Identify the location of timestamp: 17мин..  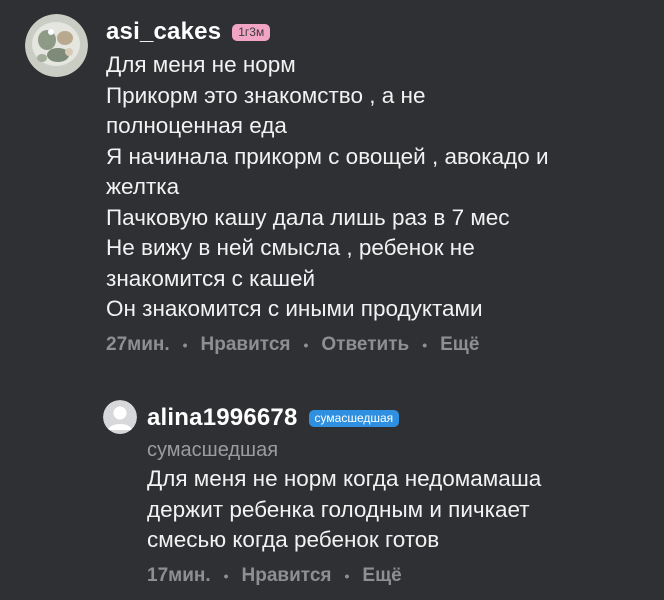
(179, 575).